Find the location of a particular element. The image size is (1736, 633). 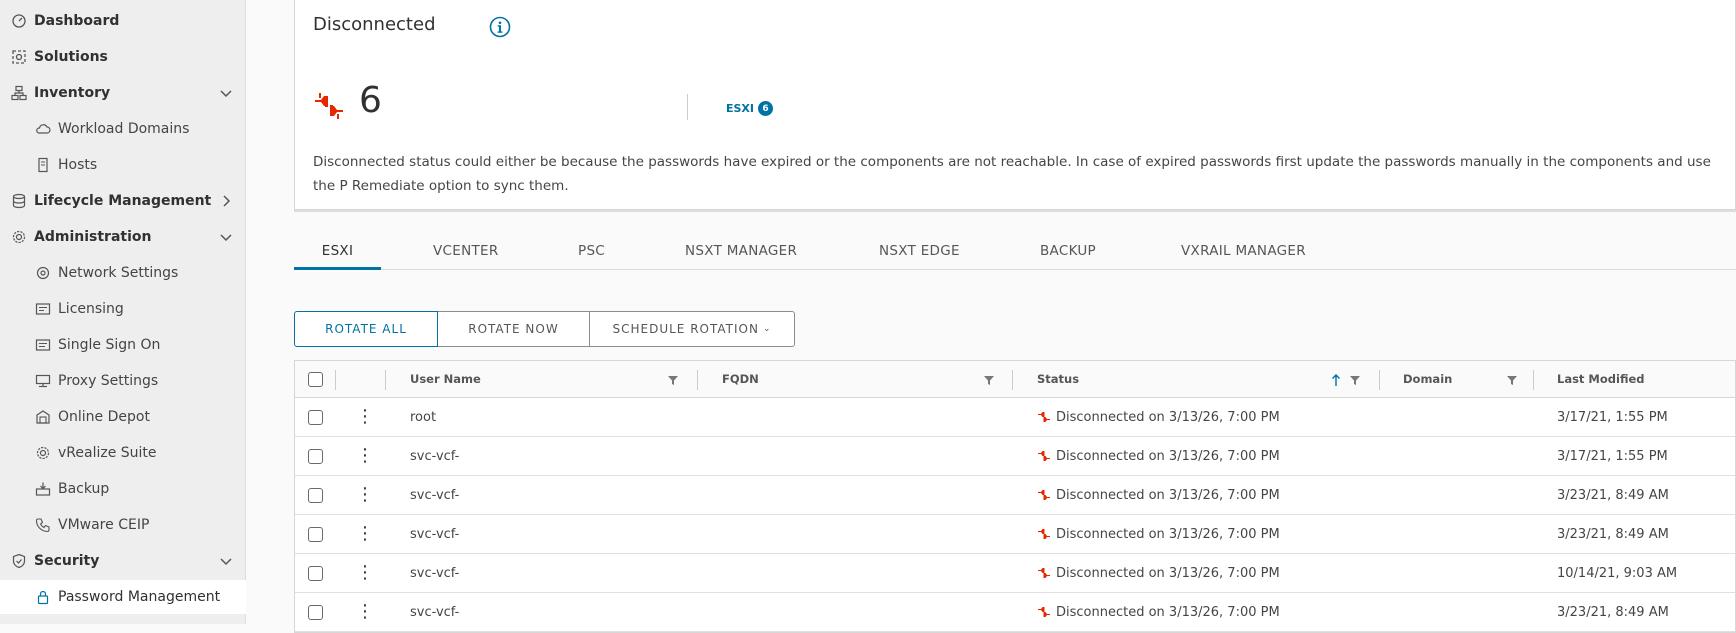

esxi-count-link: ESXI 6 is located at coordinates (750, 108).